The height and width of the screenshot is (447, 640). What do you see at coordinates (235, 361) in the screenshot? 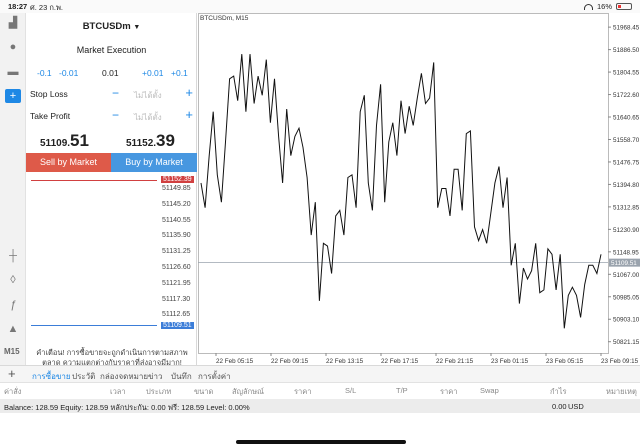
I see `x-tick-label: 22 Feb 05:15` at bounding box center [235, 361].